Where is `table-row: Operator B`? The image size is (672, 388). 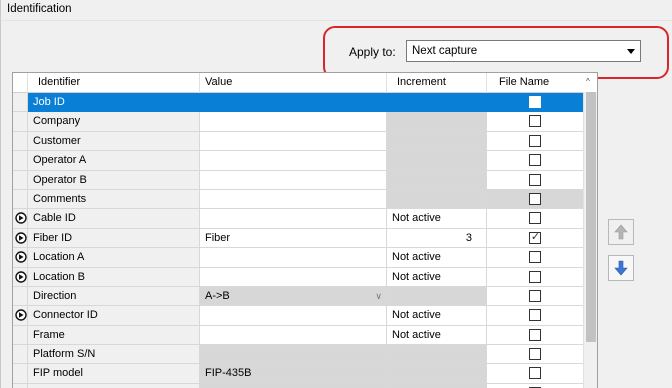 table-row: Operator B is located at coordinates (298, 180).